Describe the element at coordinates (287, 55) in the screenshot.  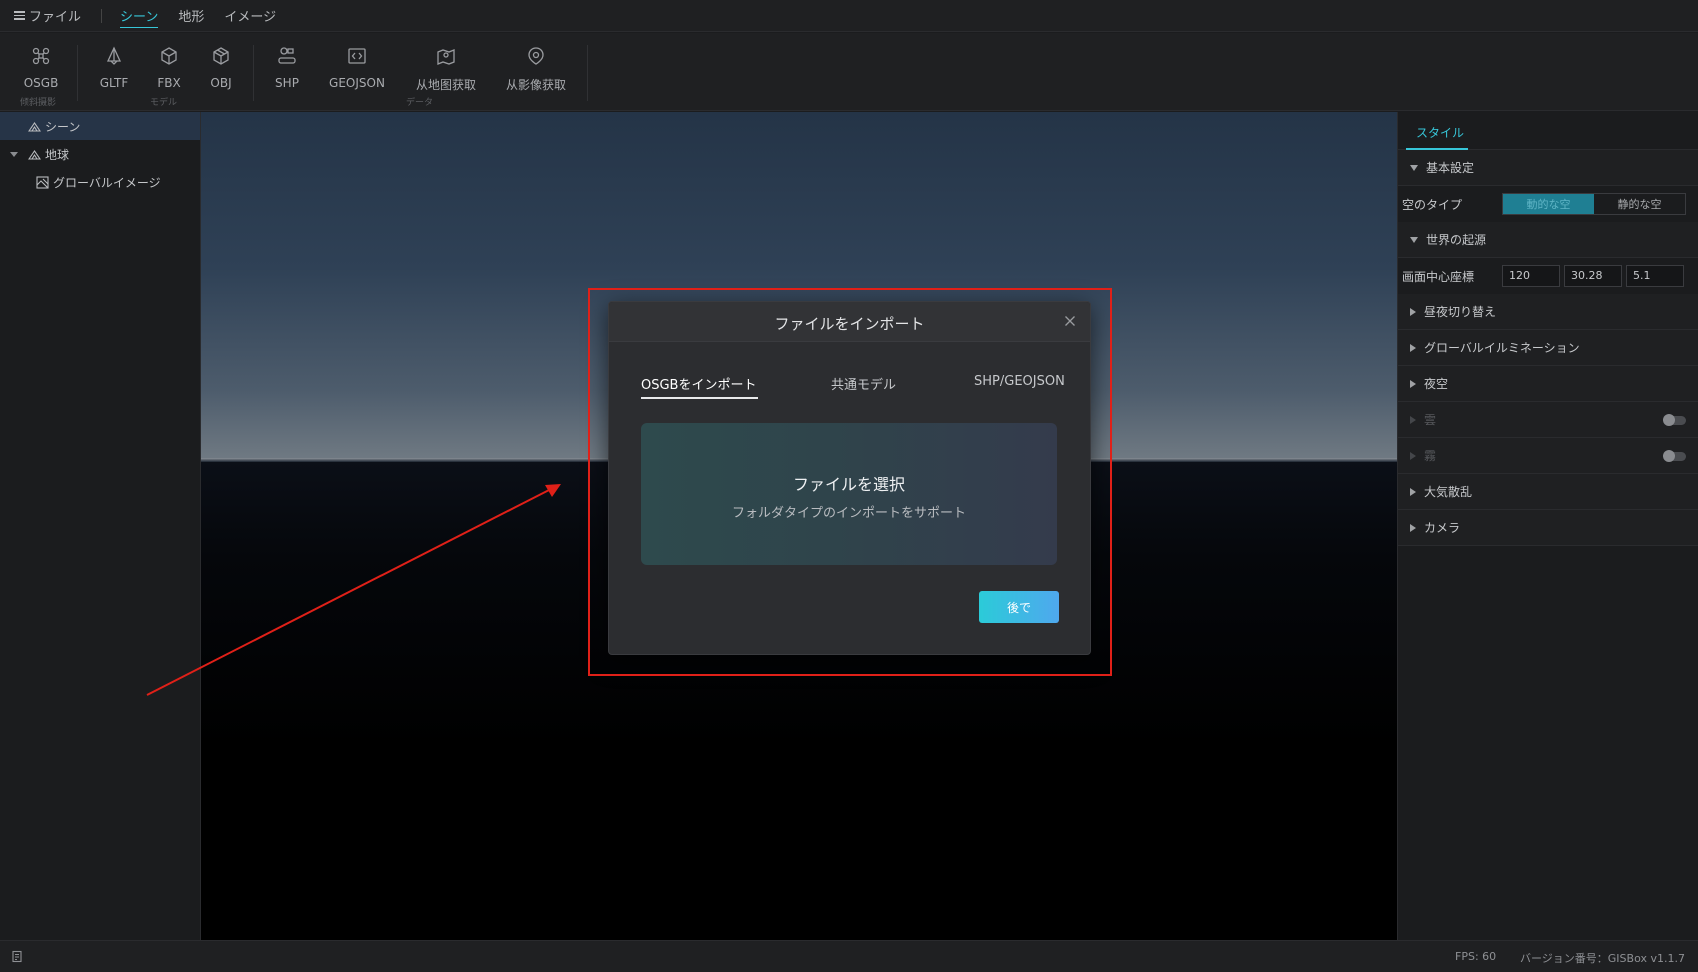
I see `shapes-icon` at that location.